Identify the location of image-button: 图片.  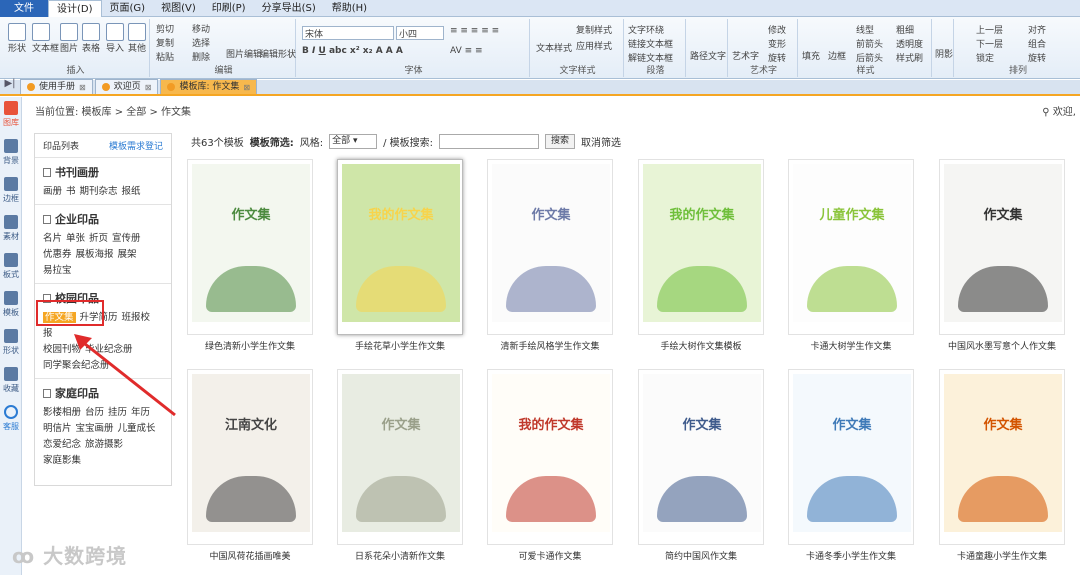
(69, 38).